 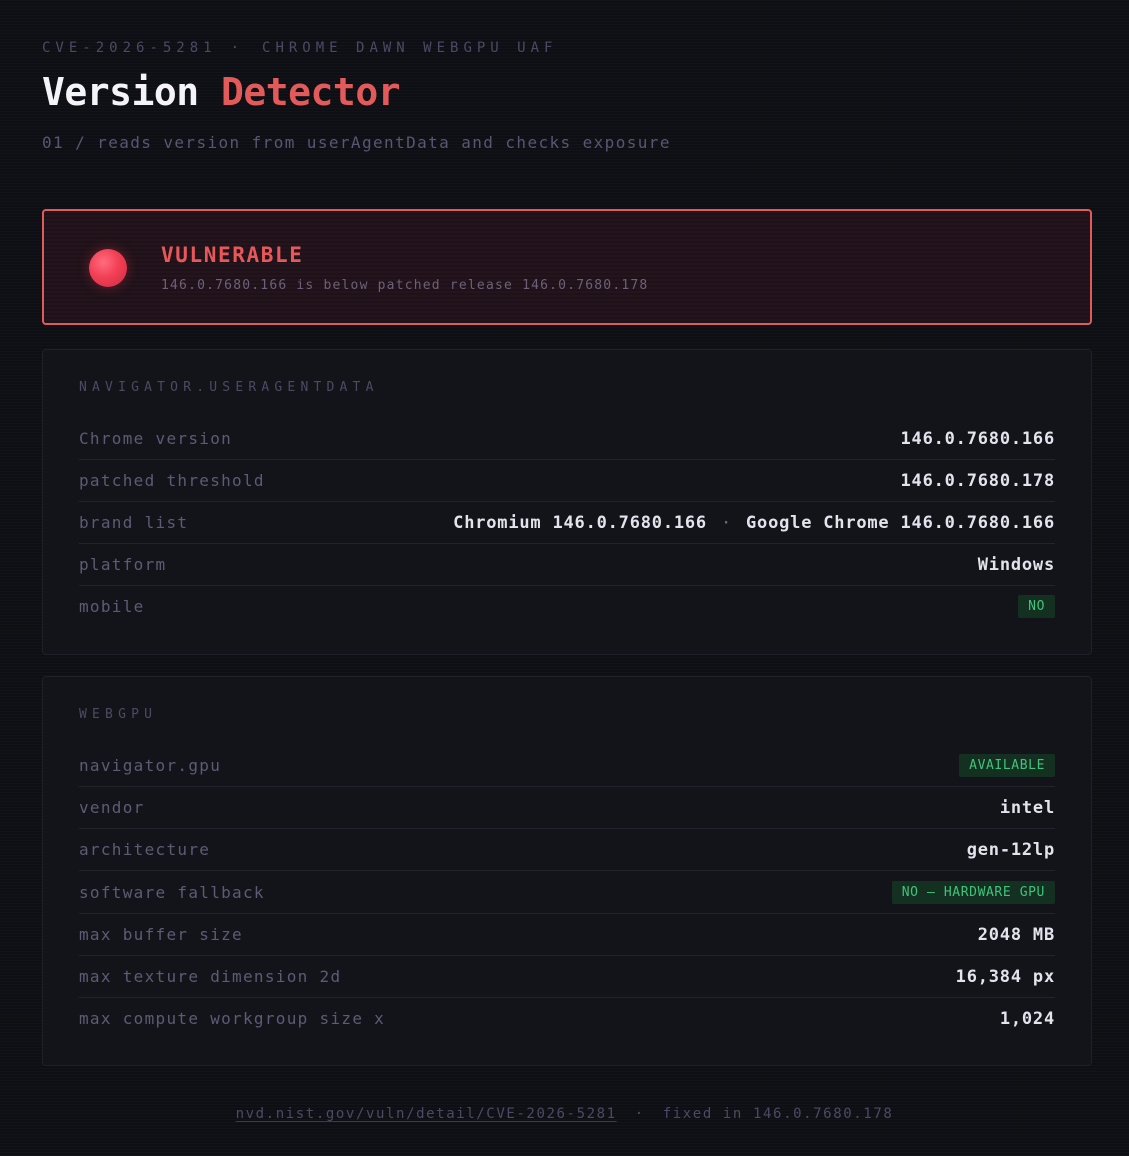 What do you see at coordinates (161, 934) in the screenshot?
I see `row-key: max buffer size` at bounding box center [161, 934].